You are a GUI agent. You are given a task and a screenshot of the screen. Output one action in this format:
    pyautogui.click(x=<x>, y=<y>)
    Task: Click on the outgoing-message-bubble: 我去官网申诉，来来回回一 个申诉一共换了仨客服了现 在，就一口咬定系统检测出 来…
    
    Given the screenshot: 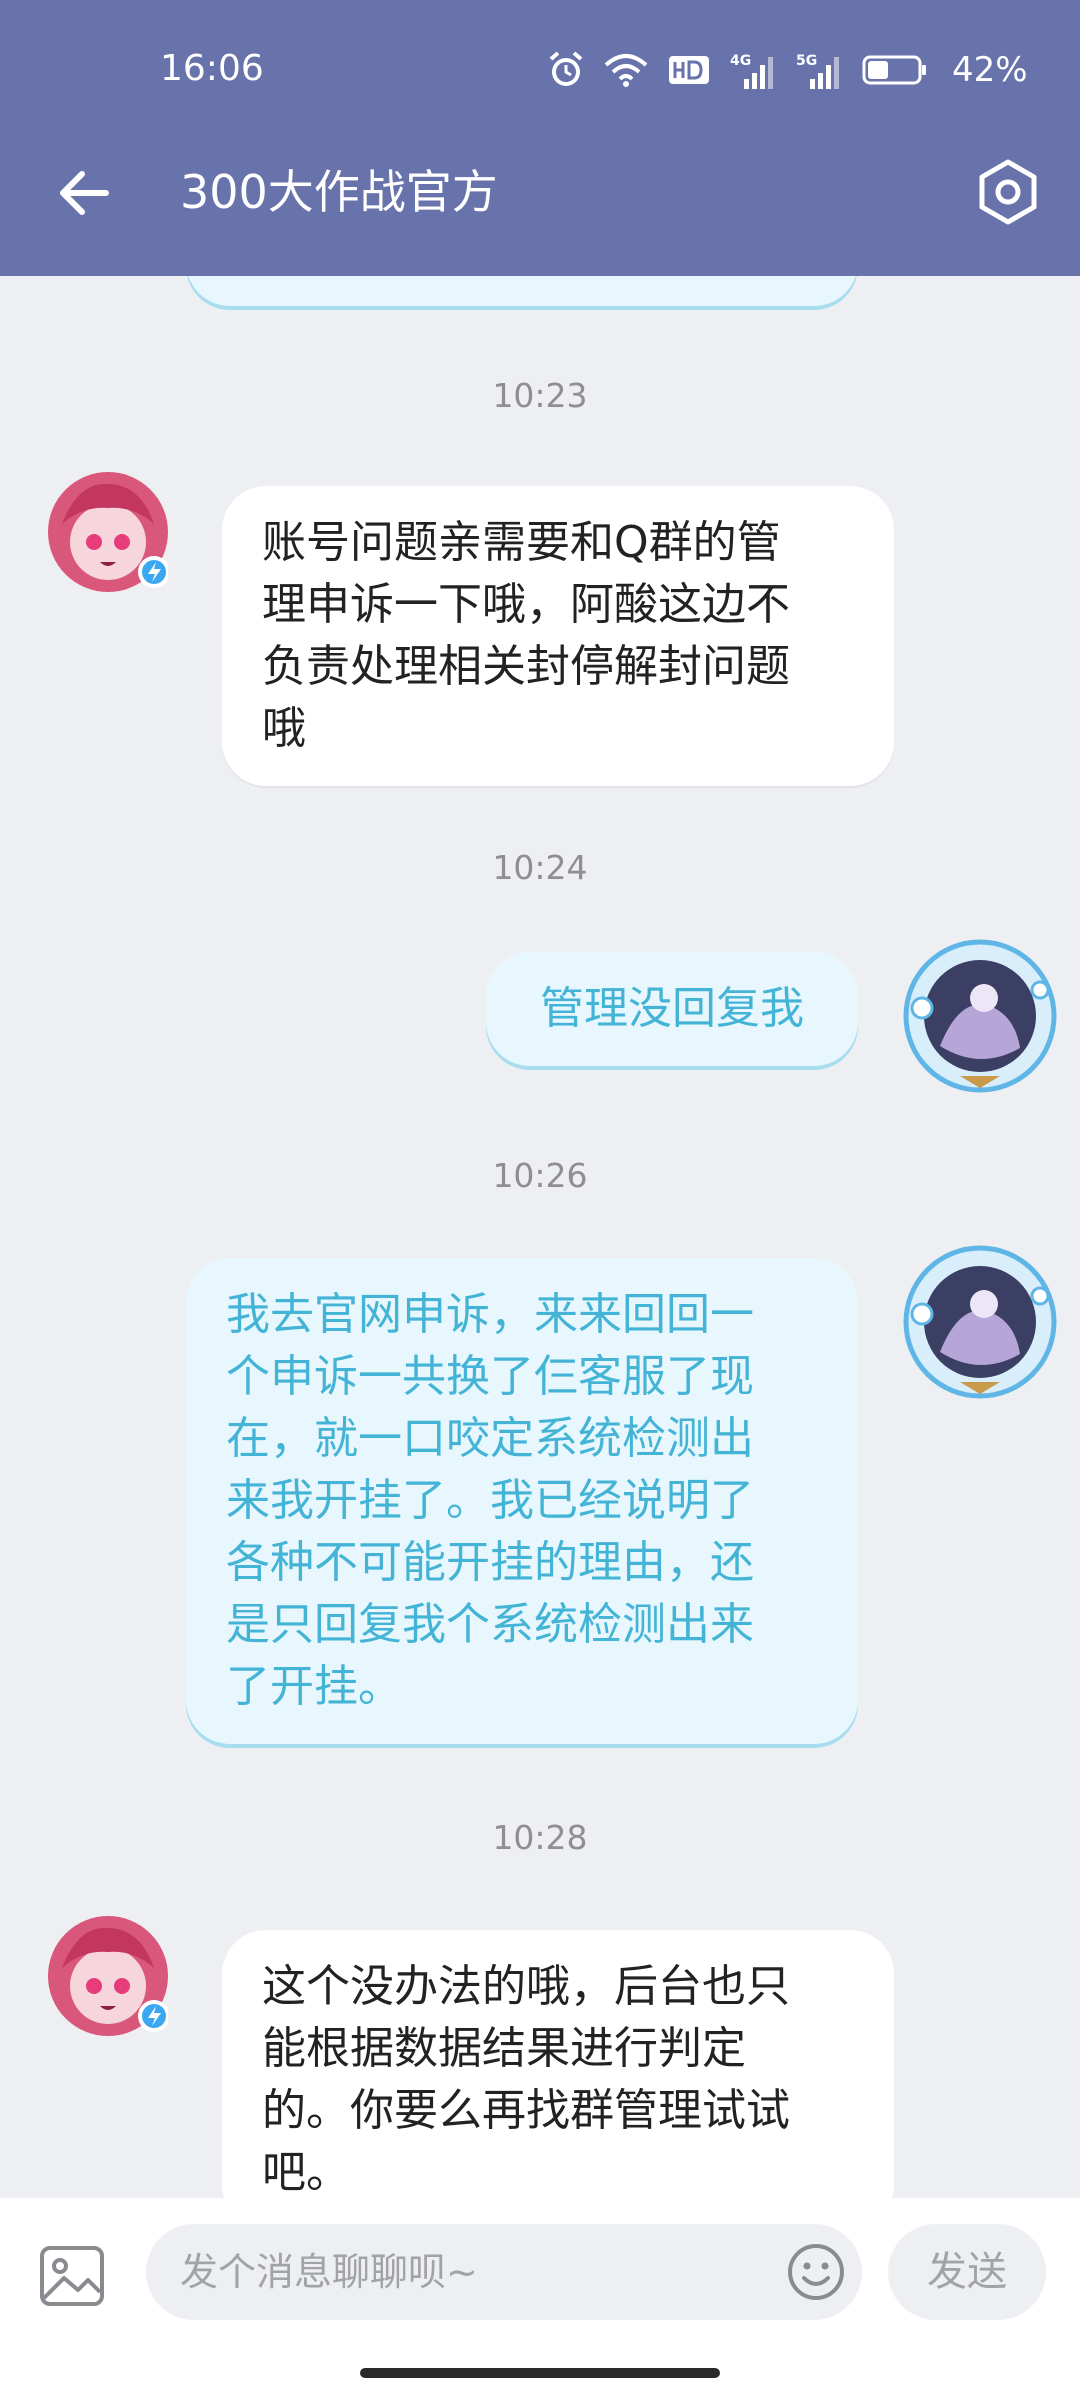 What is the action you would take?
    pyautogui.click(x=522, y=1501)
    